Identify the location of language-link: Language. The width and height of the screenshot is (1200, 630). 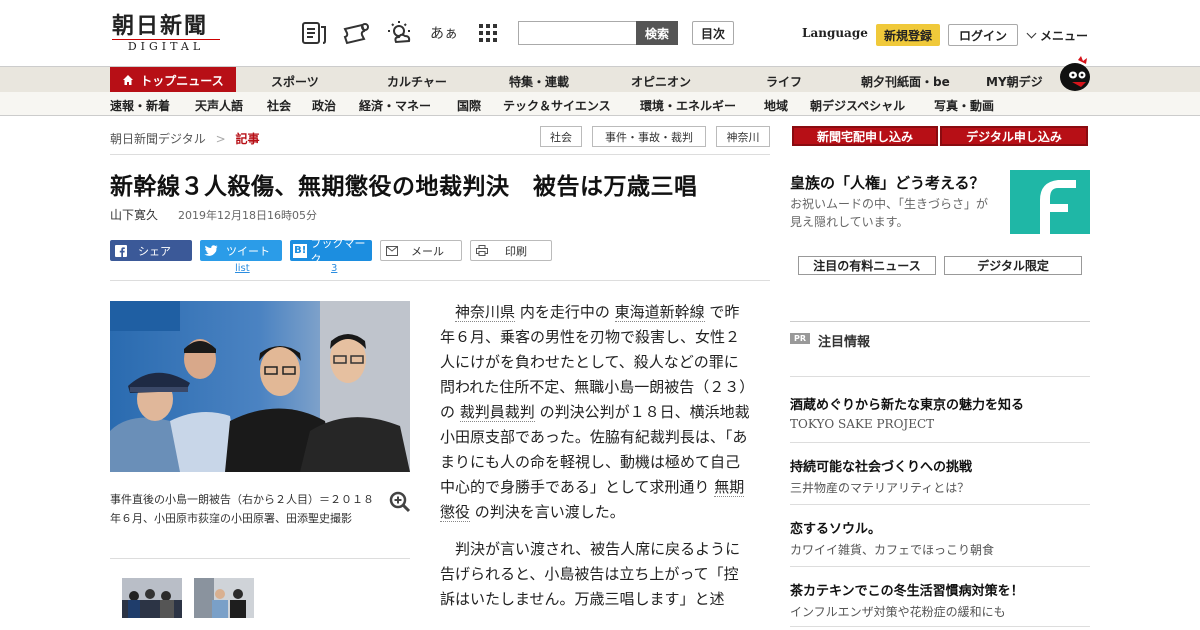
(835, 33).